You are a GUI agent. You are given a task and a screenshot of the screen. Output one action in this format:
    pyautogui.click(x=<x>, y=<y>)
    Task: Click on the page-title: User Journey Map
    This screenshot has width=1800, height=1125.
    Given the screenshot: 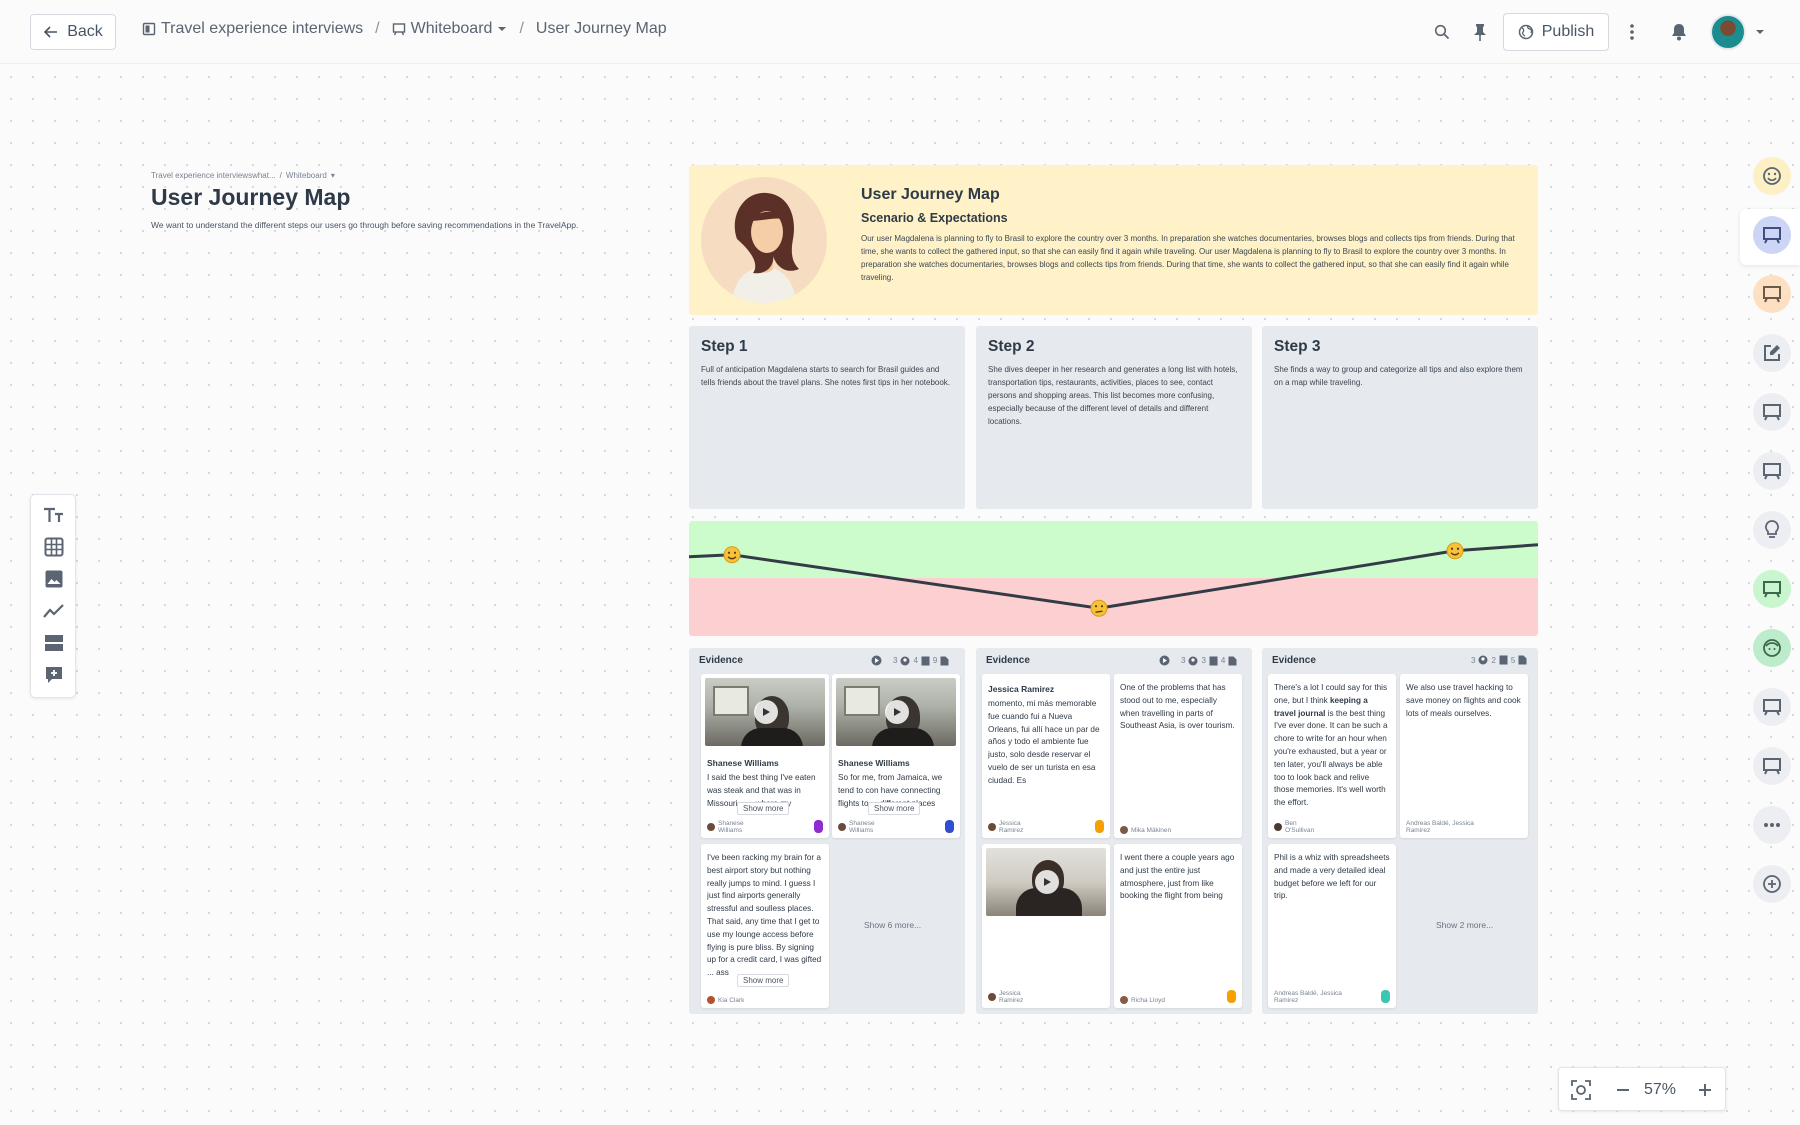 What is the action you would take?
    pyautogui.click(x=250, y=197)
    